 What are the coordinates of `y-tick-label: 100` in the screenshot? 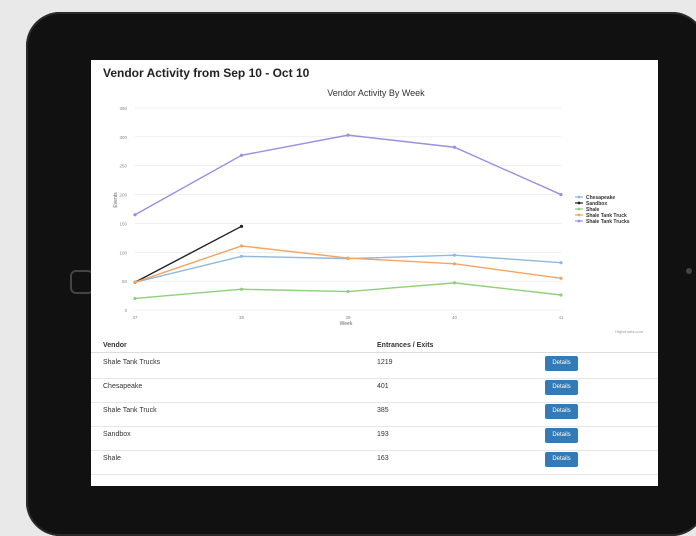 It's located at (123, 252).